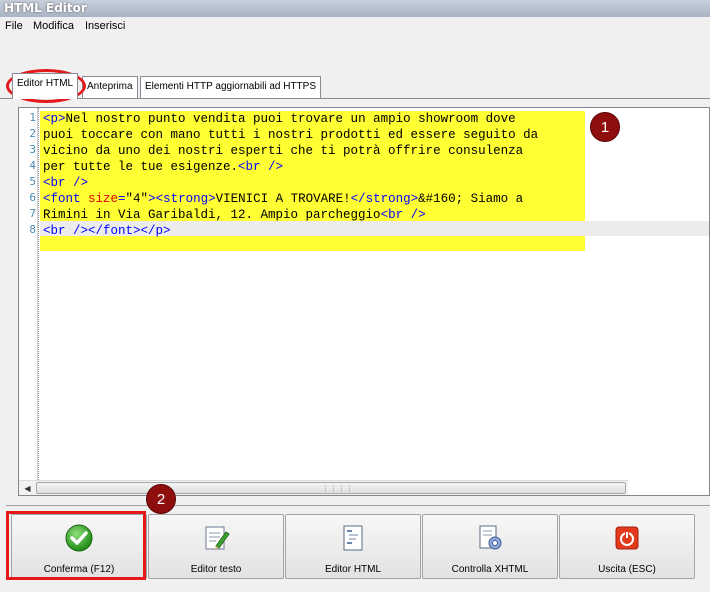  I want to click on gutter-divider, so click(38, 294).